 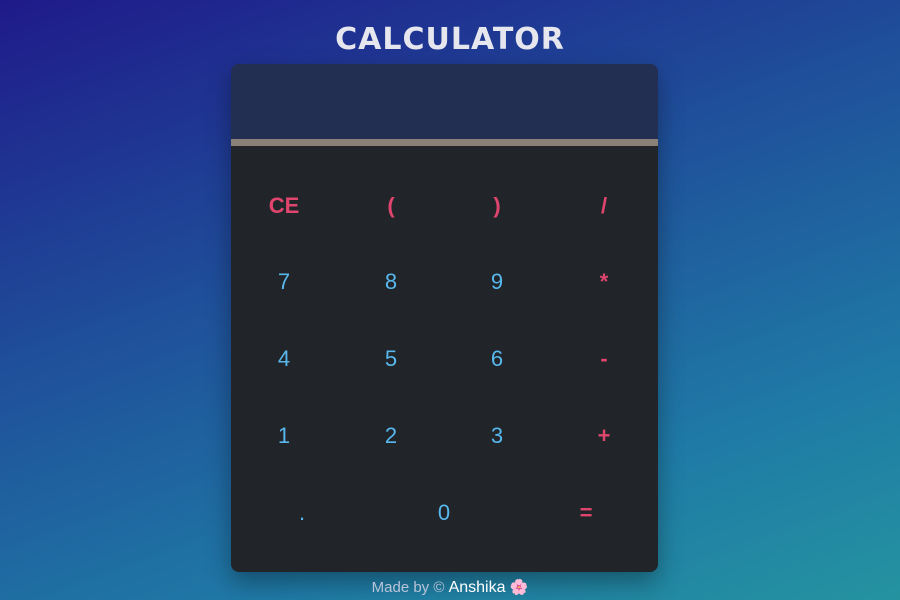 I want to click on calculator-display, so click(x=444, y=101).